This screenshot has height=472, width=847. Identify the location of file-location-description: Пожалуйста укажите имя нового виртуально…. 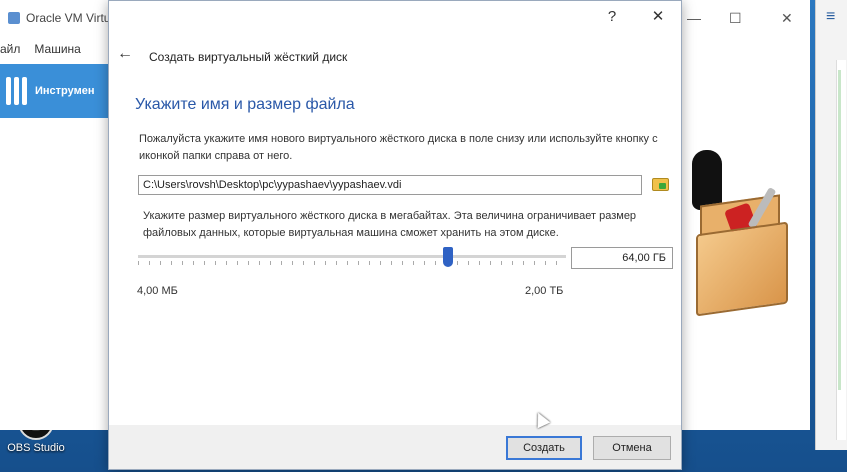
(398, 147).